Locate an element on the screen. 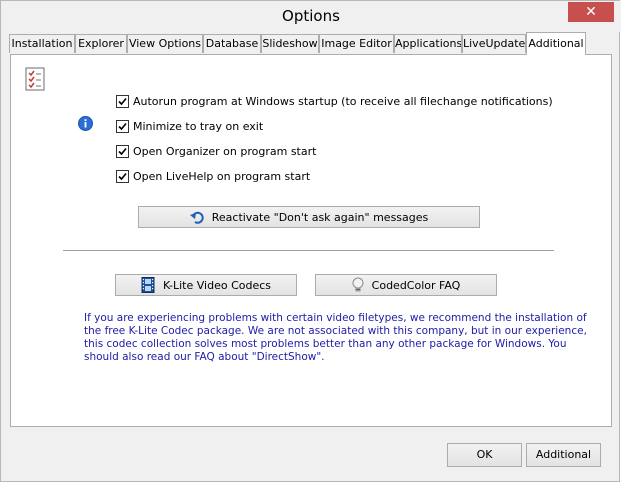 Image resolution: width=622 pixels, height=484 pixels. window-title: Options is located at coordinates (311, 16).